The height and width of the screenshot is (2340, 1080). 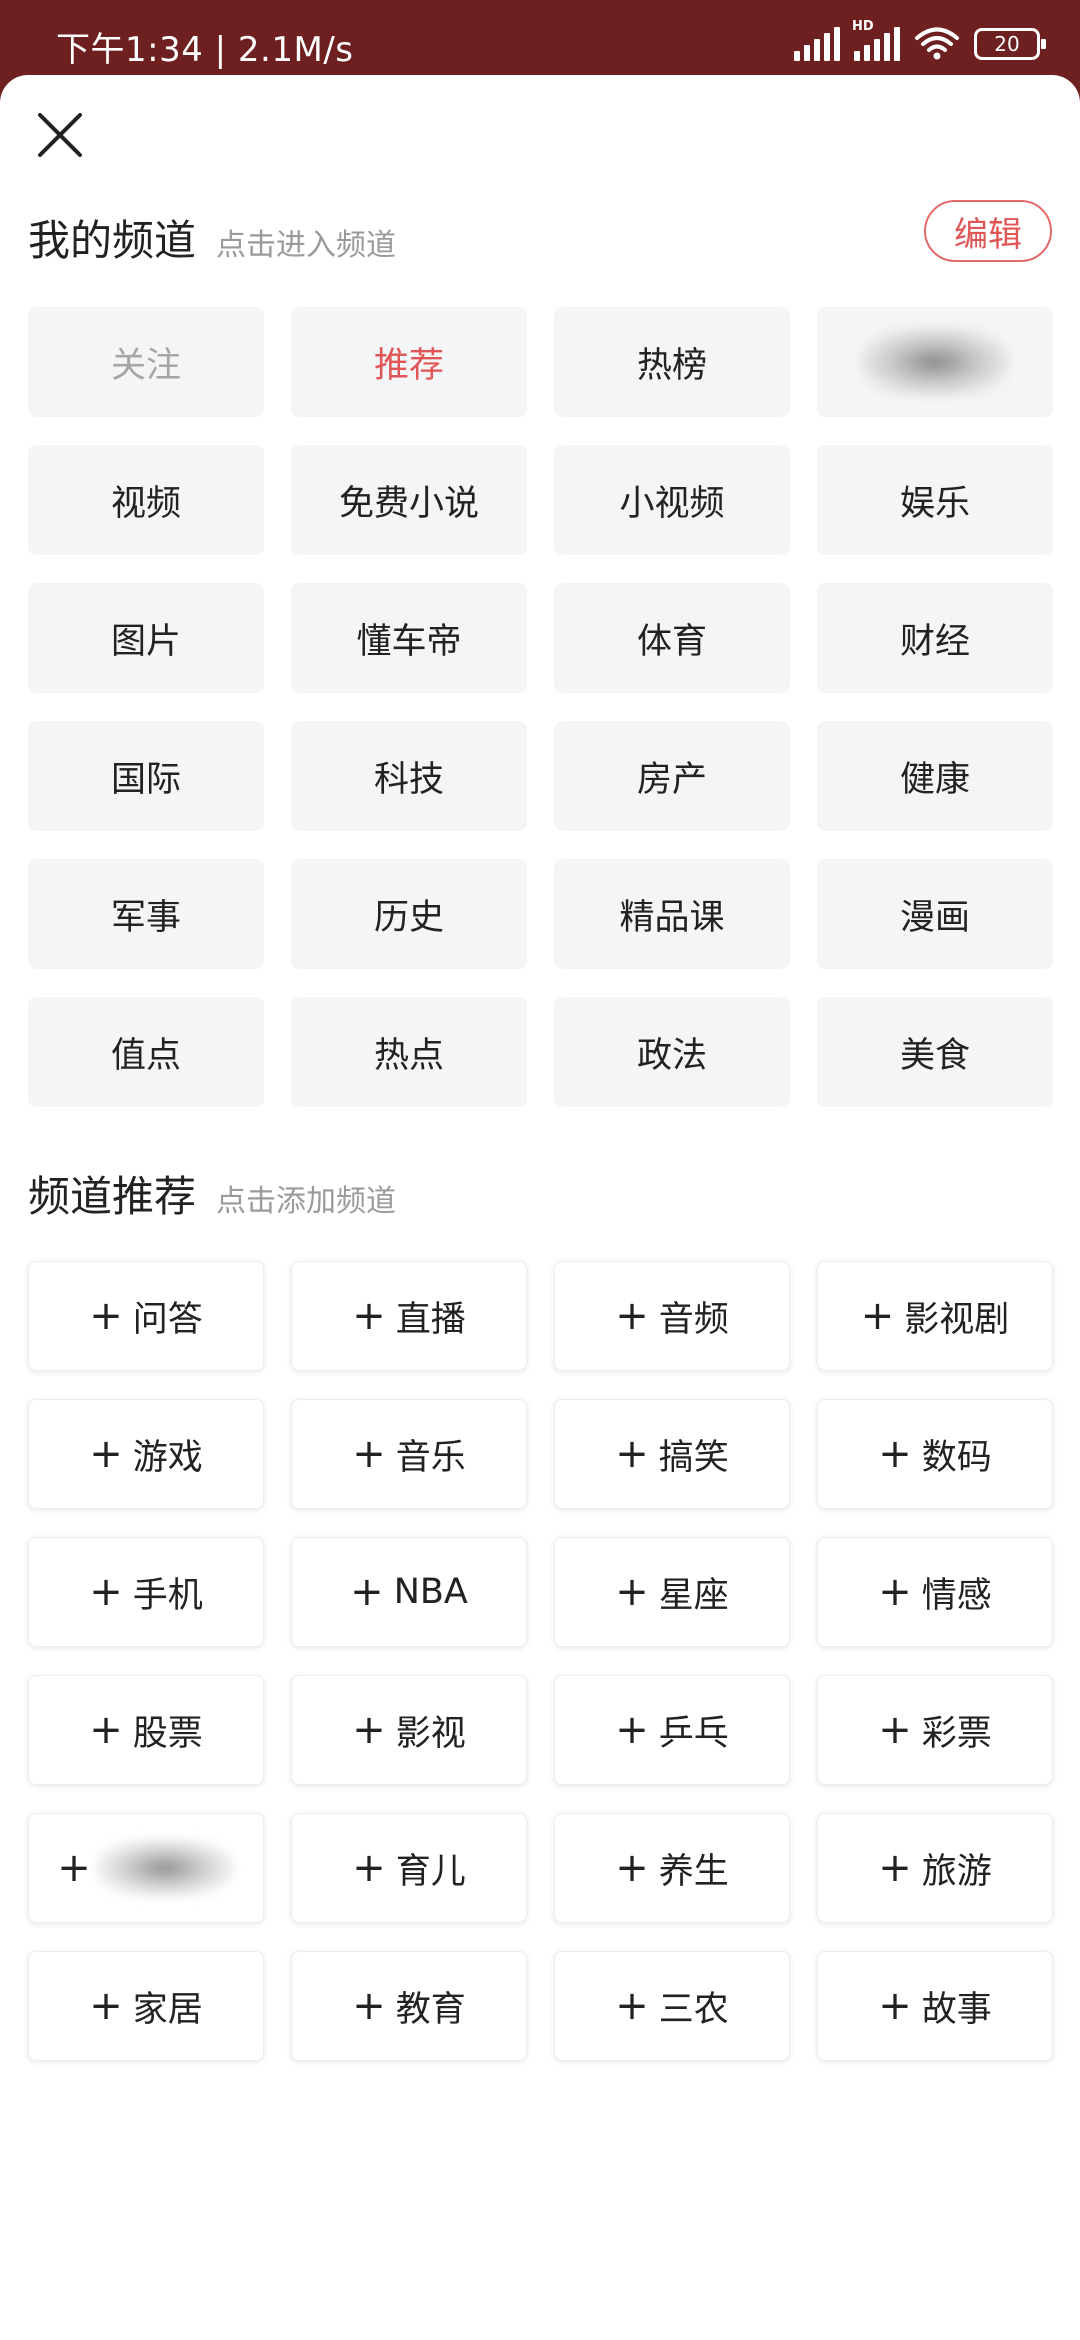 I want to click on channel-label: 视频, so click(x=145, y=503).